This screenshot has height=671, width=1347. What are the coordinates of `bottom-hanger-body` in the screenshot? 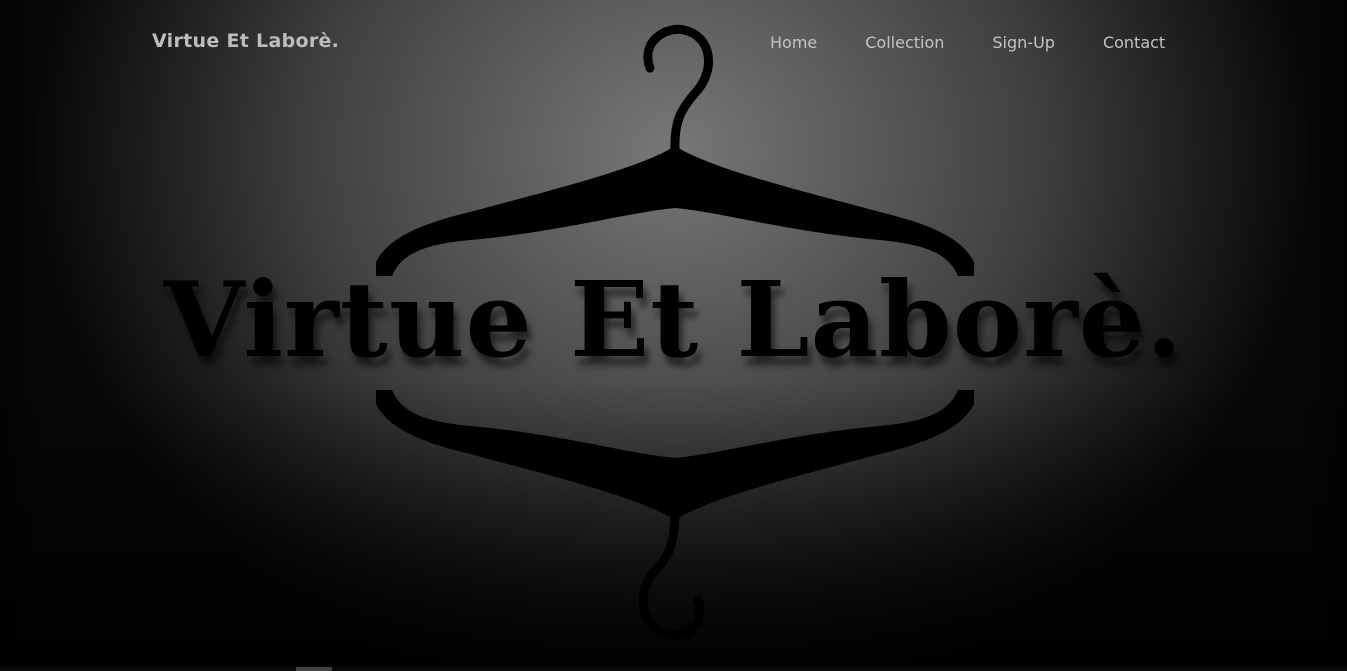 It's located at (675, 455).